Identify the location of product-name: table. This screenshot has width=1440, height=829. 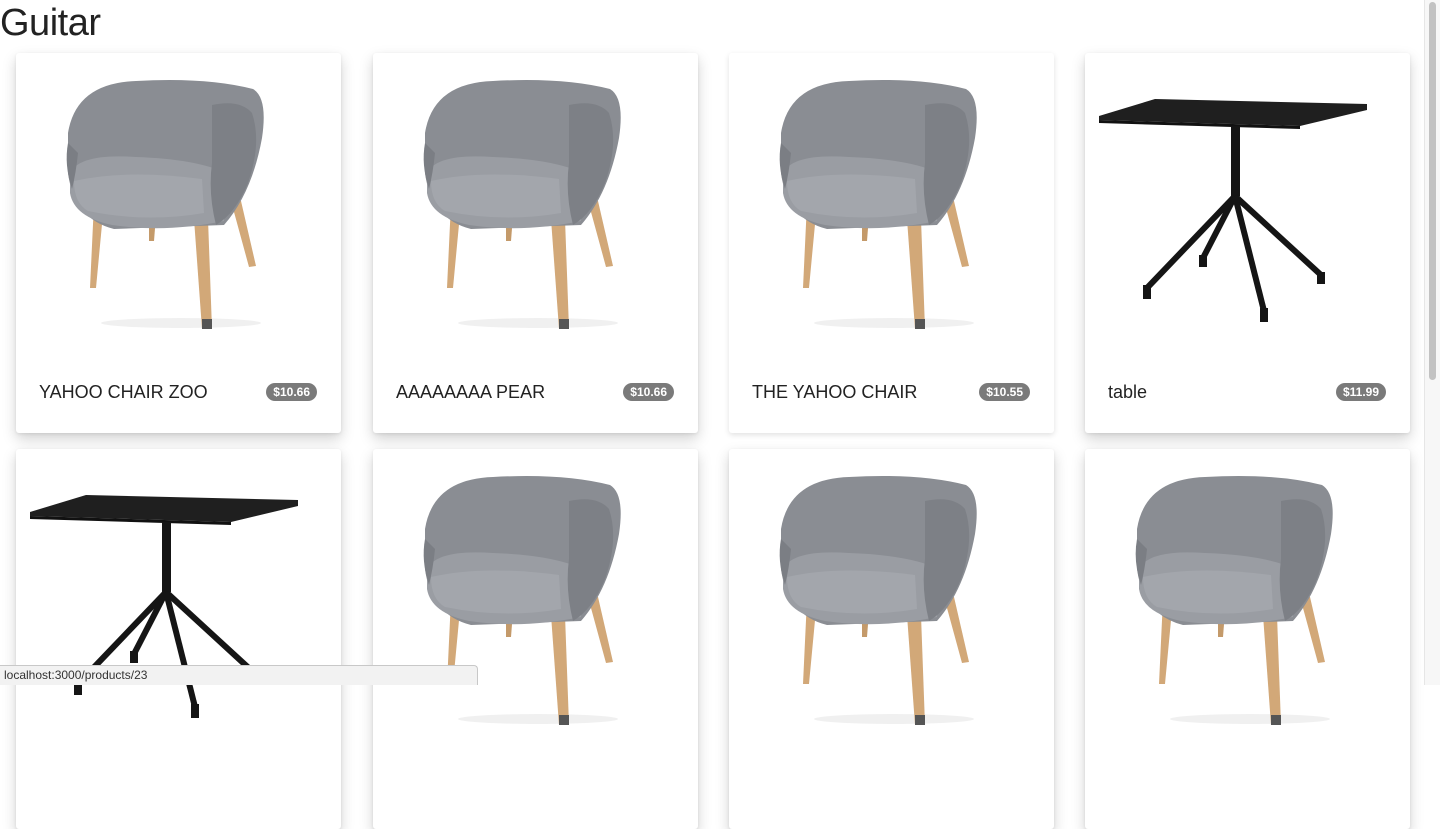
(1127, 392).